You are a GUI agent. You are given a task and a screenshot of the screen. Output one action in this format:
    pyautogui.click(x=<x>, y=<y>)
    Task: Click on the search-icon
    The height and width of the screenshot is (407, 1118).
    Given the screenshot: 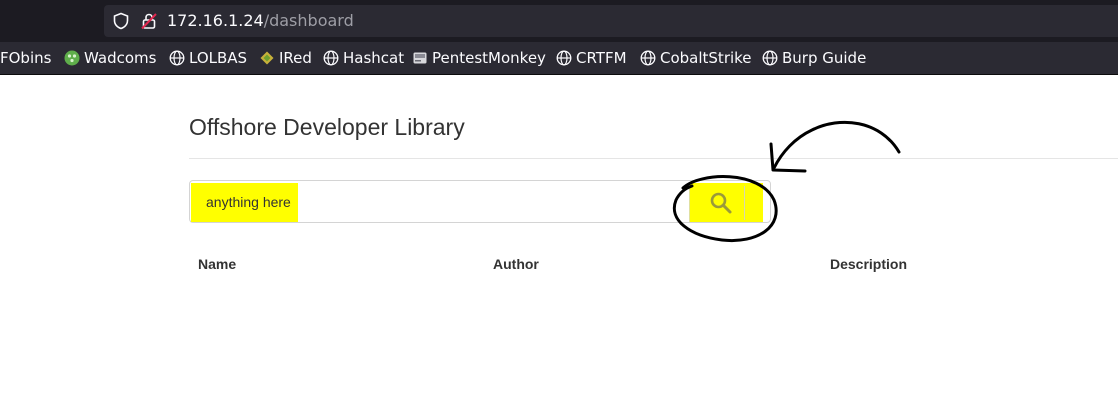 What is the action you would take?
    pyautogui.click(x=721, y=203)
    